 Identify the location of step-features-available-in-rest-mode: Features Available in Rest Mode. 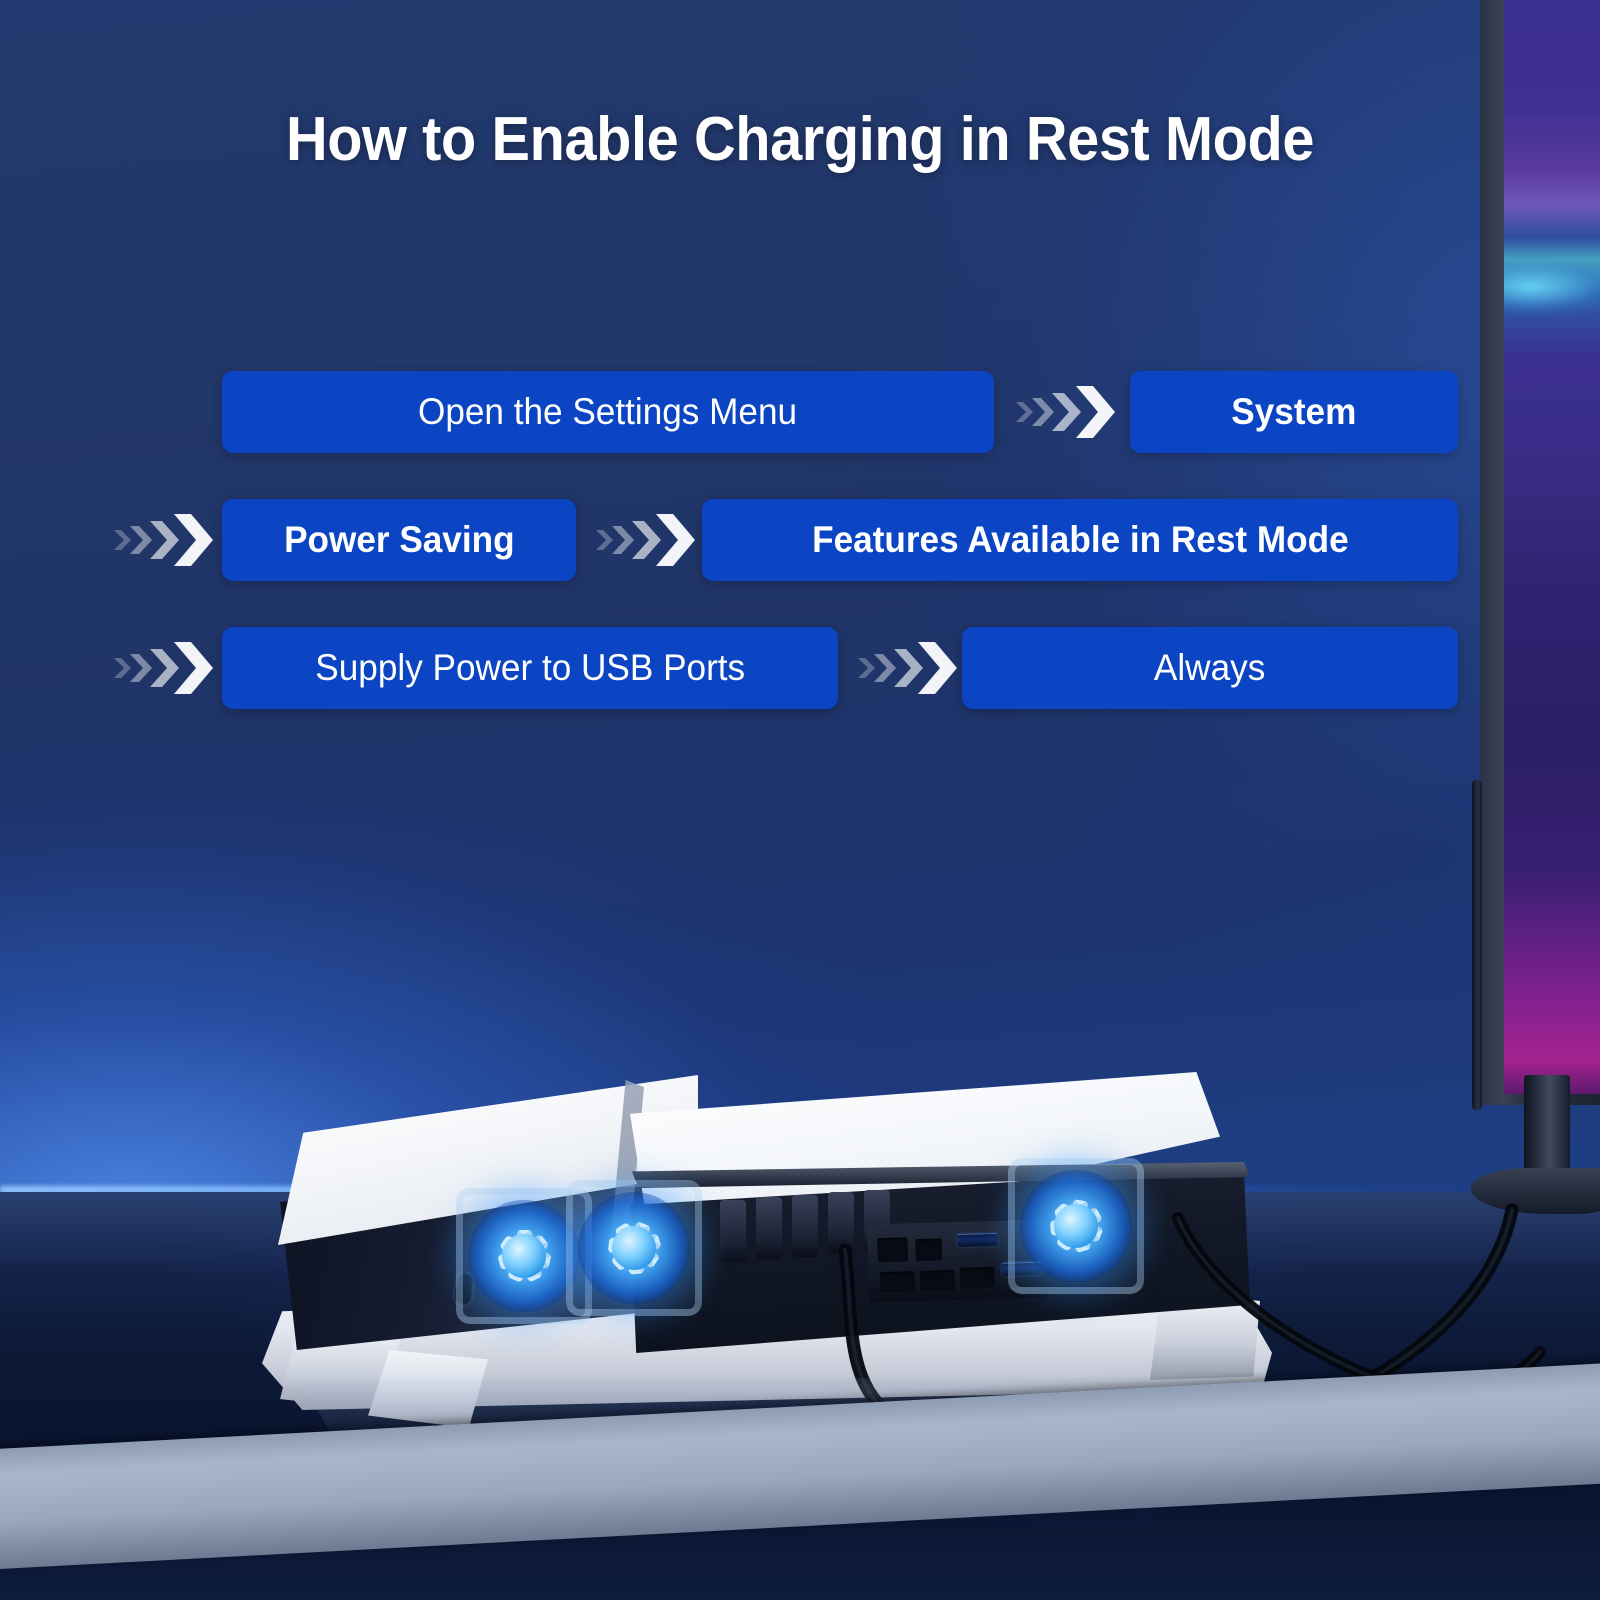
(1080, 540).